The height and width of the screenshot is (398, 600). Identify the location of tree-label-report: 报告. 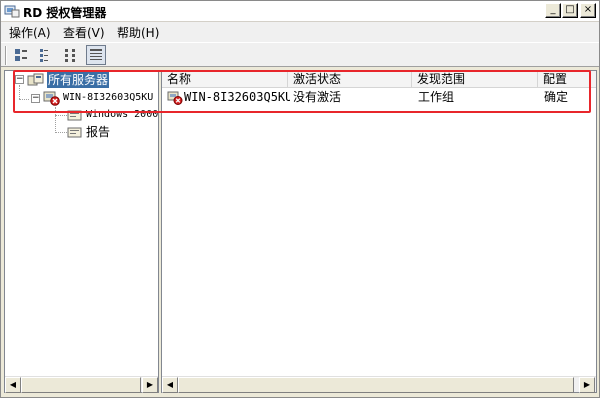
(98, 132).